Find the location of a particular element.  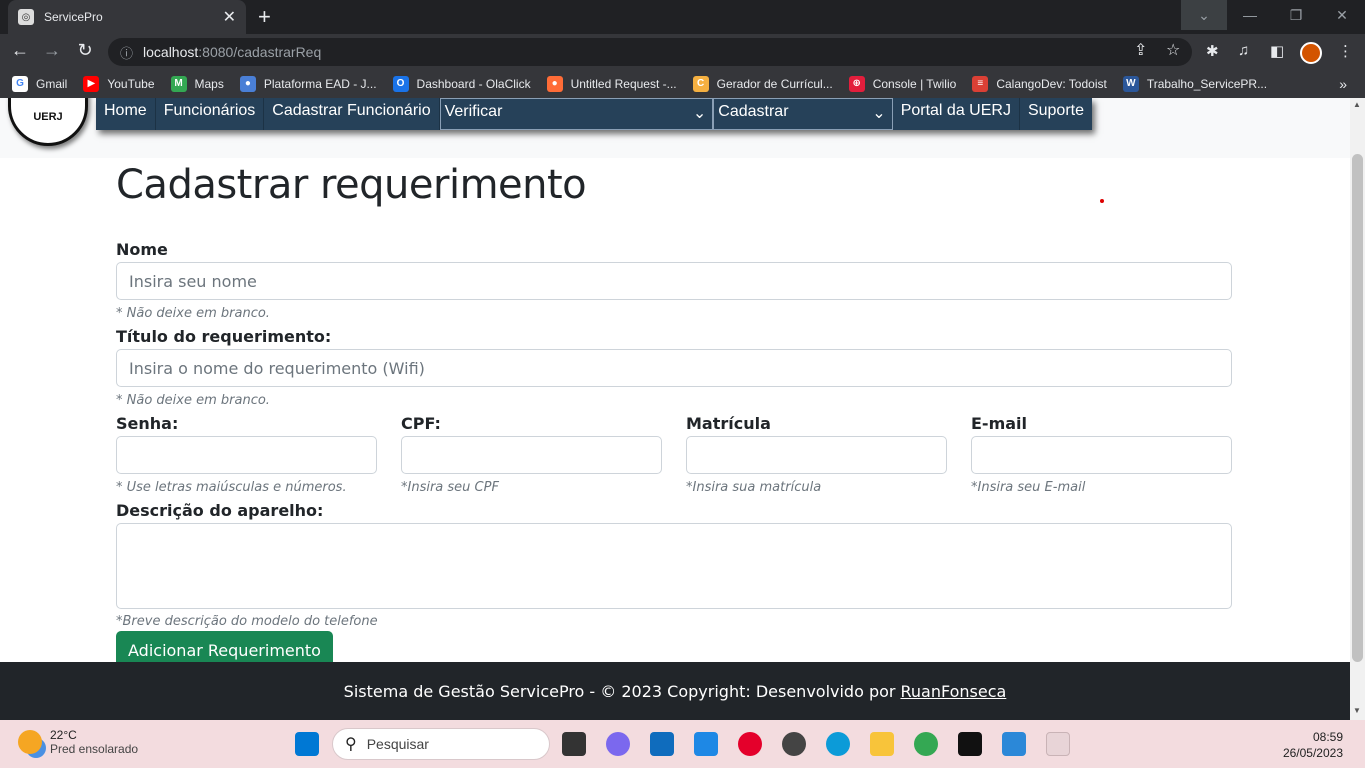

bookmark-star-icon: ☆ is located at coordinates (1173, 50).